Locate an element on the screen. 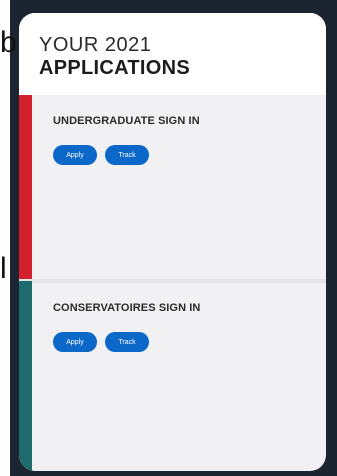 This screenshot has height=476, width=337. conservatoires-track-button: Track is located at coordinates (127, 342).